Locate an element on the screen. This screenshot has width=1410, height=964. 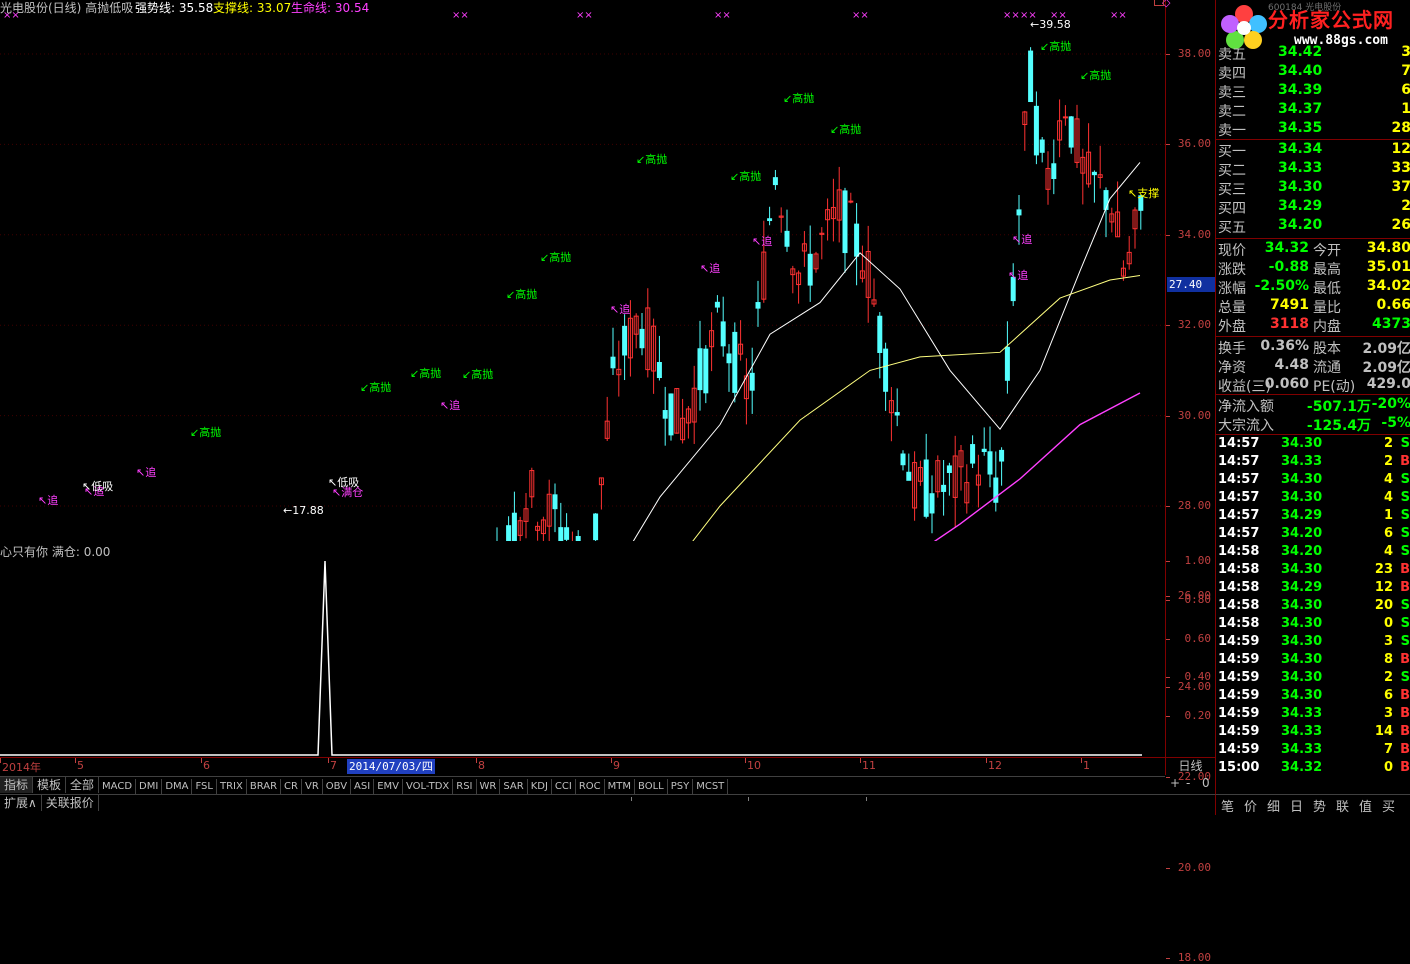
indicator-button-fsl: FSL is located at coordinates (204, 786).